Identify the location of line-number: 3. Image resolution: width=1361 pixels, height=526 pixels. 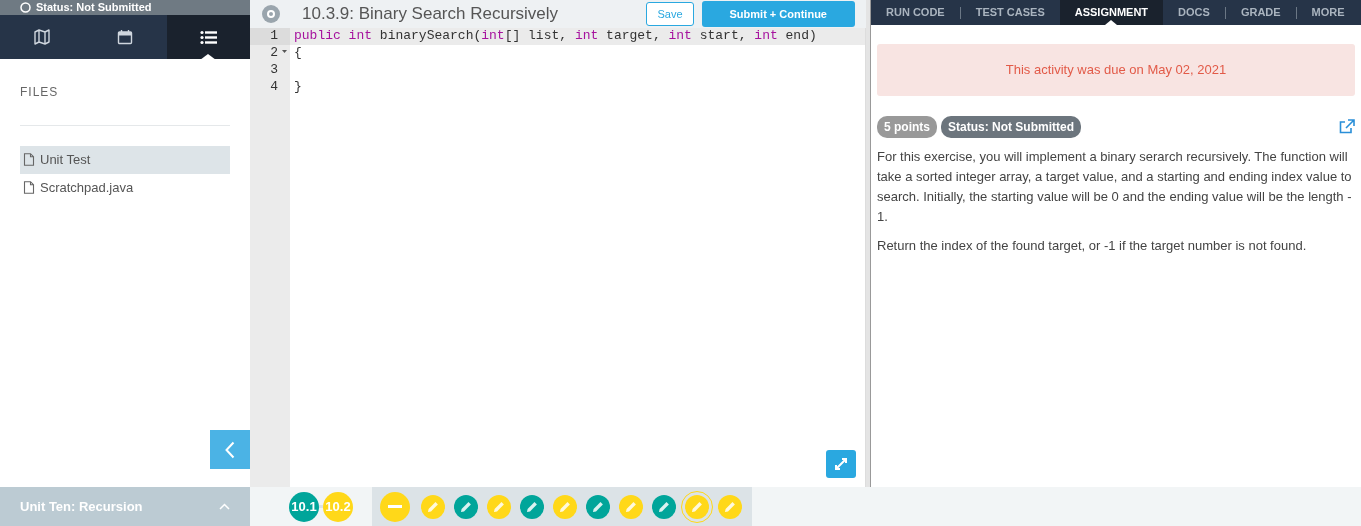
(274, 70).